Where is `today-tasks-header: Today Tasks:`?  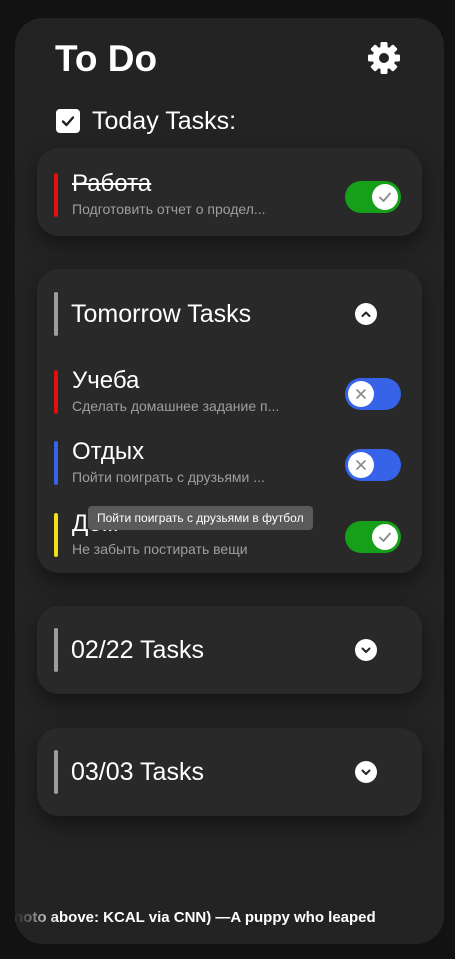
today-tasks-header: Today Tasks: is located at coordinates (146, 121).